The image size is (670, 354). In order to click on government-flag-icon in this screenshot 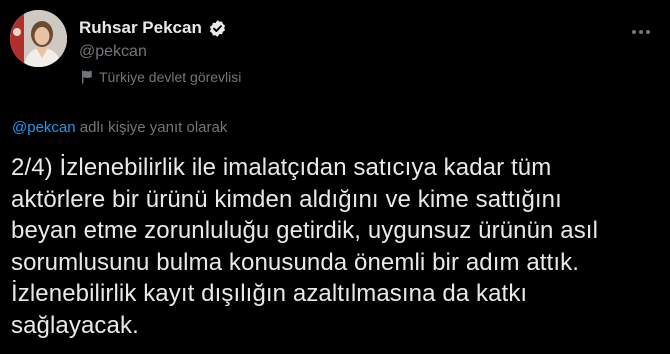, I will do `click(87, 77)`.